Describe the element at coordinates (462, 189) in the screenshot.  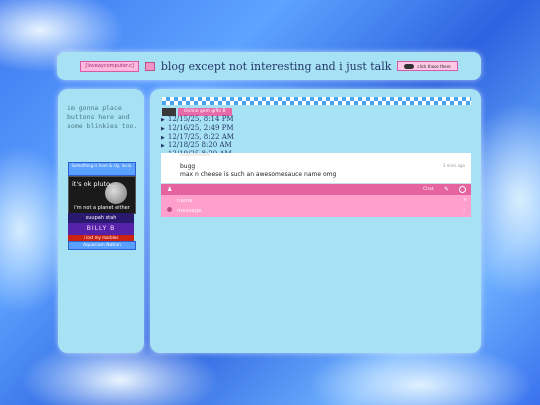
I see `close-icon` at that location.